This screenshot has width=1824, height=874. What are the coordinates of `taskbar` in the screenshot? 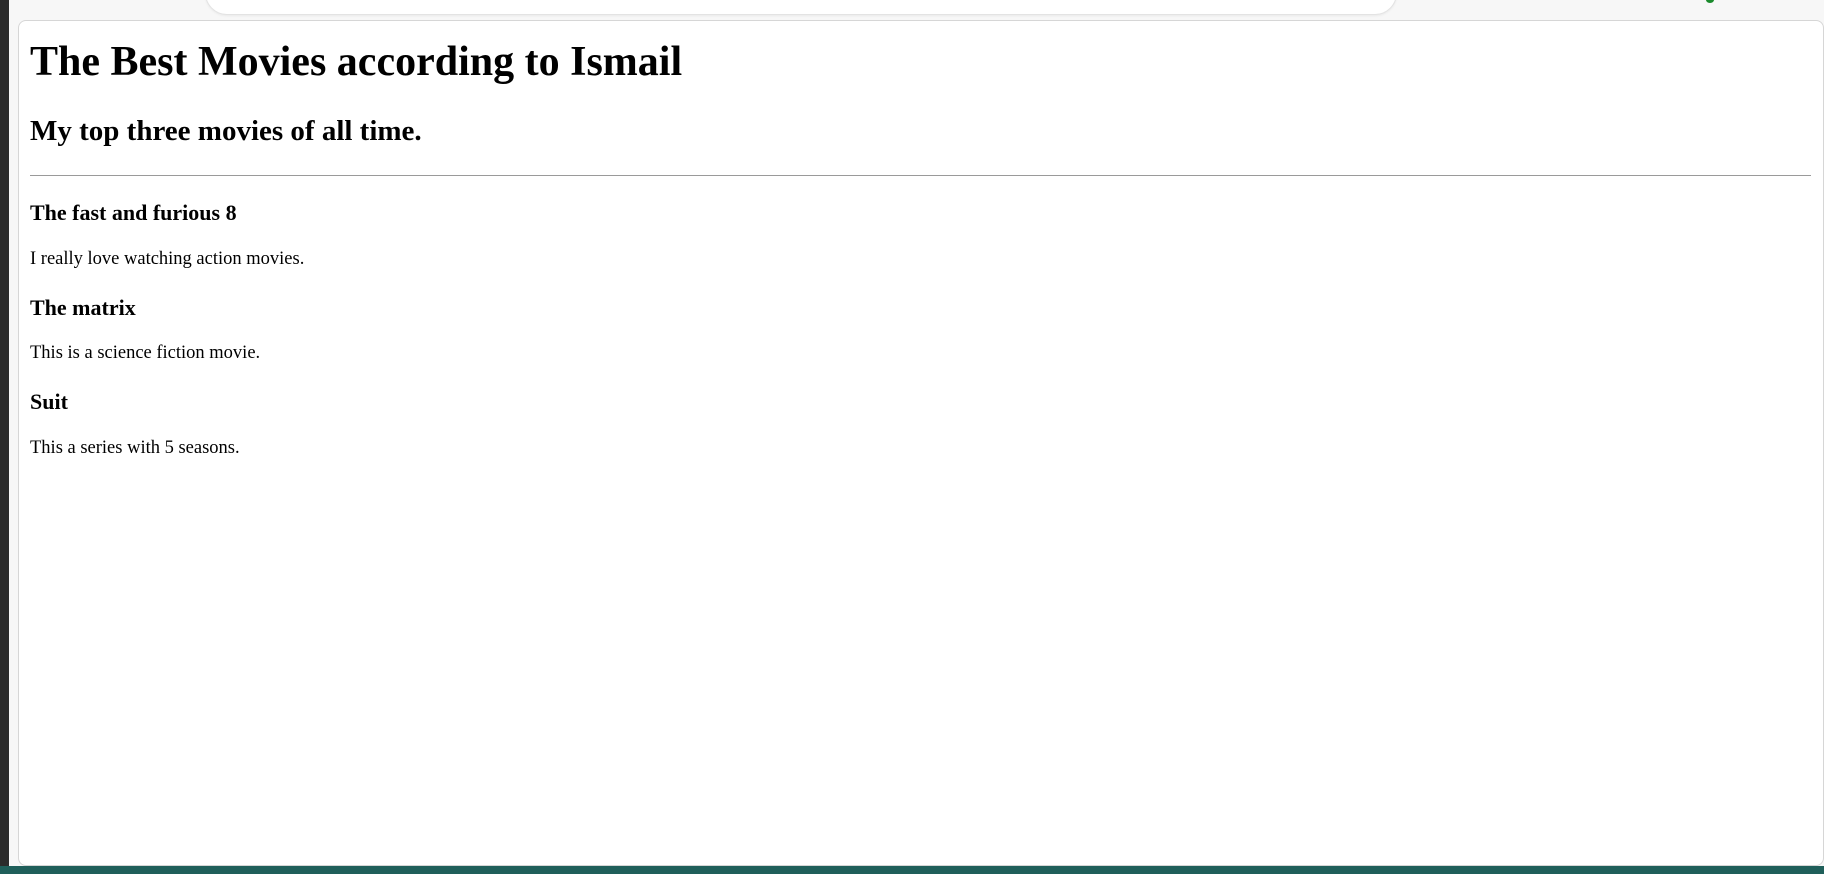 It's located at (912, 870).